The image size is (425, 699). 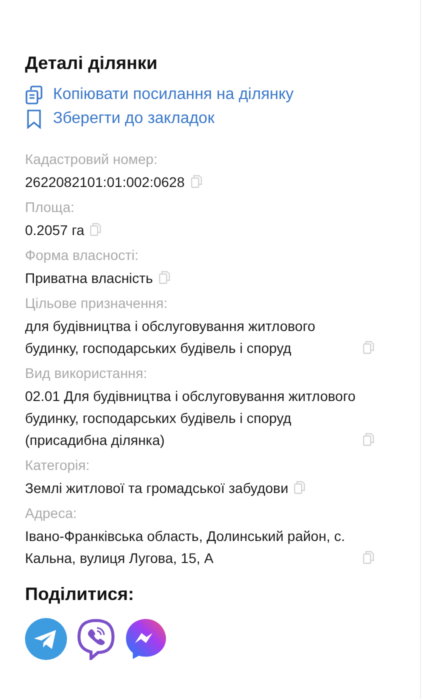 What do you see at coordinates (191, 418) in the screenshot?
I see `field-value: 02.01 Для будівництва і обслуговування житлового будинку, господарських будівель і споруд (присадибна ділянка)` at bounding box center [191, 418].